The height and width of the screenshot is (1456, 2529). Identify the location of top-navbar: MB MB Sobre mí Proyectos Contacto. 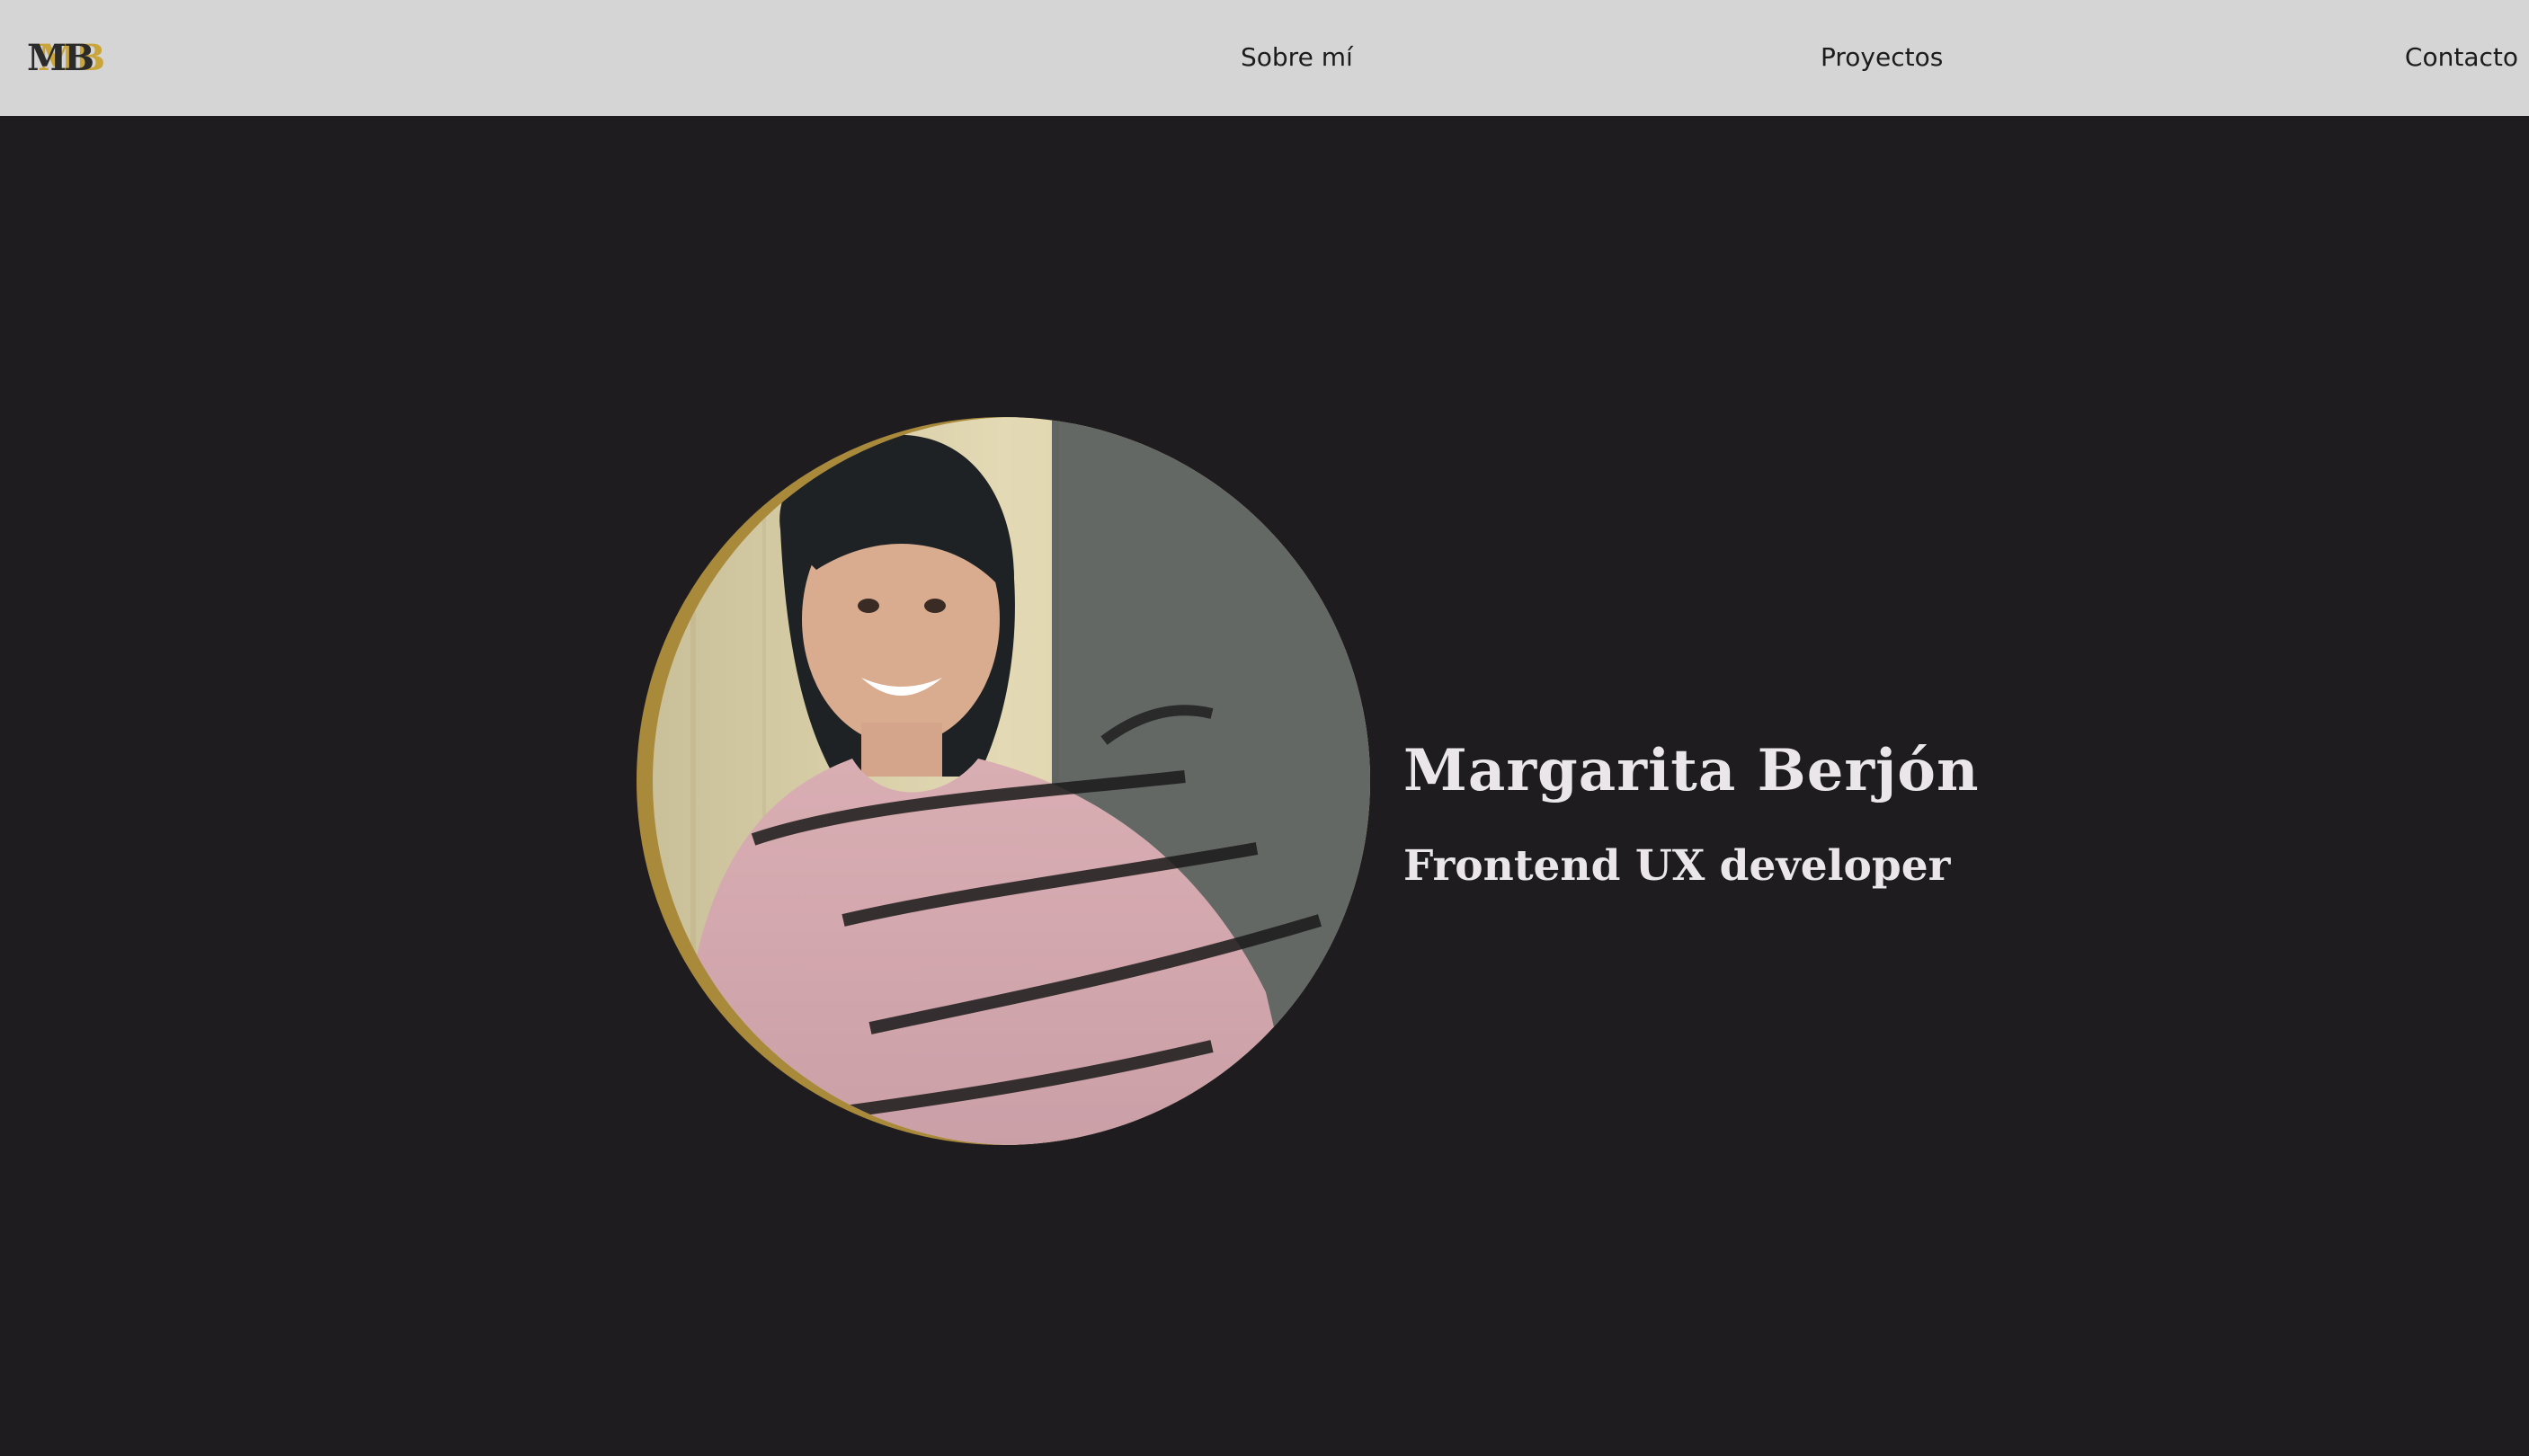
(1264, 58).